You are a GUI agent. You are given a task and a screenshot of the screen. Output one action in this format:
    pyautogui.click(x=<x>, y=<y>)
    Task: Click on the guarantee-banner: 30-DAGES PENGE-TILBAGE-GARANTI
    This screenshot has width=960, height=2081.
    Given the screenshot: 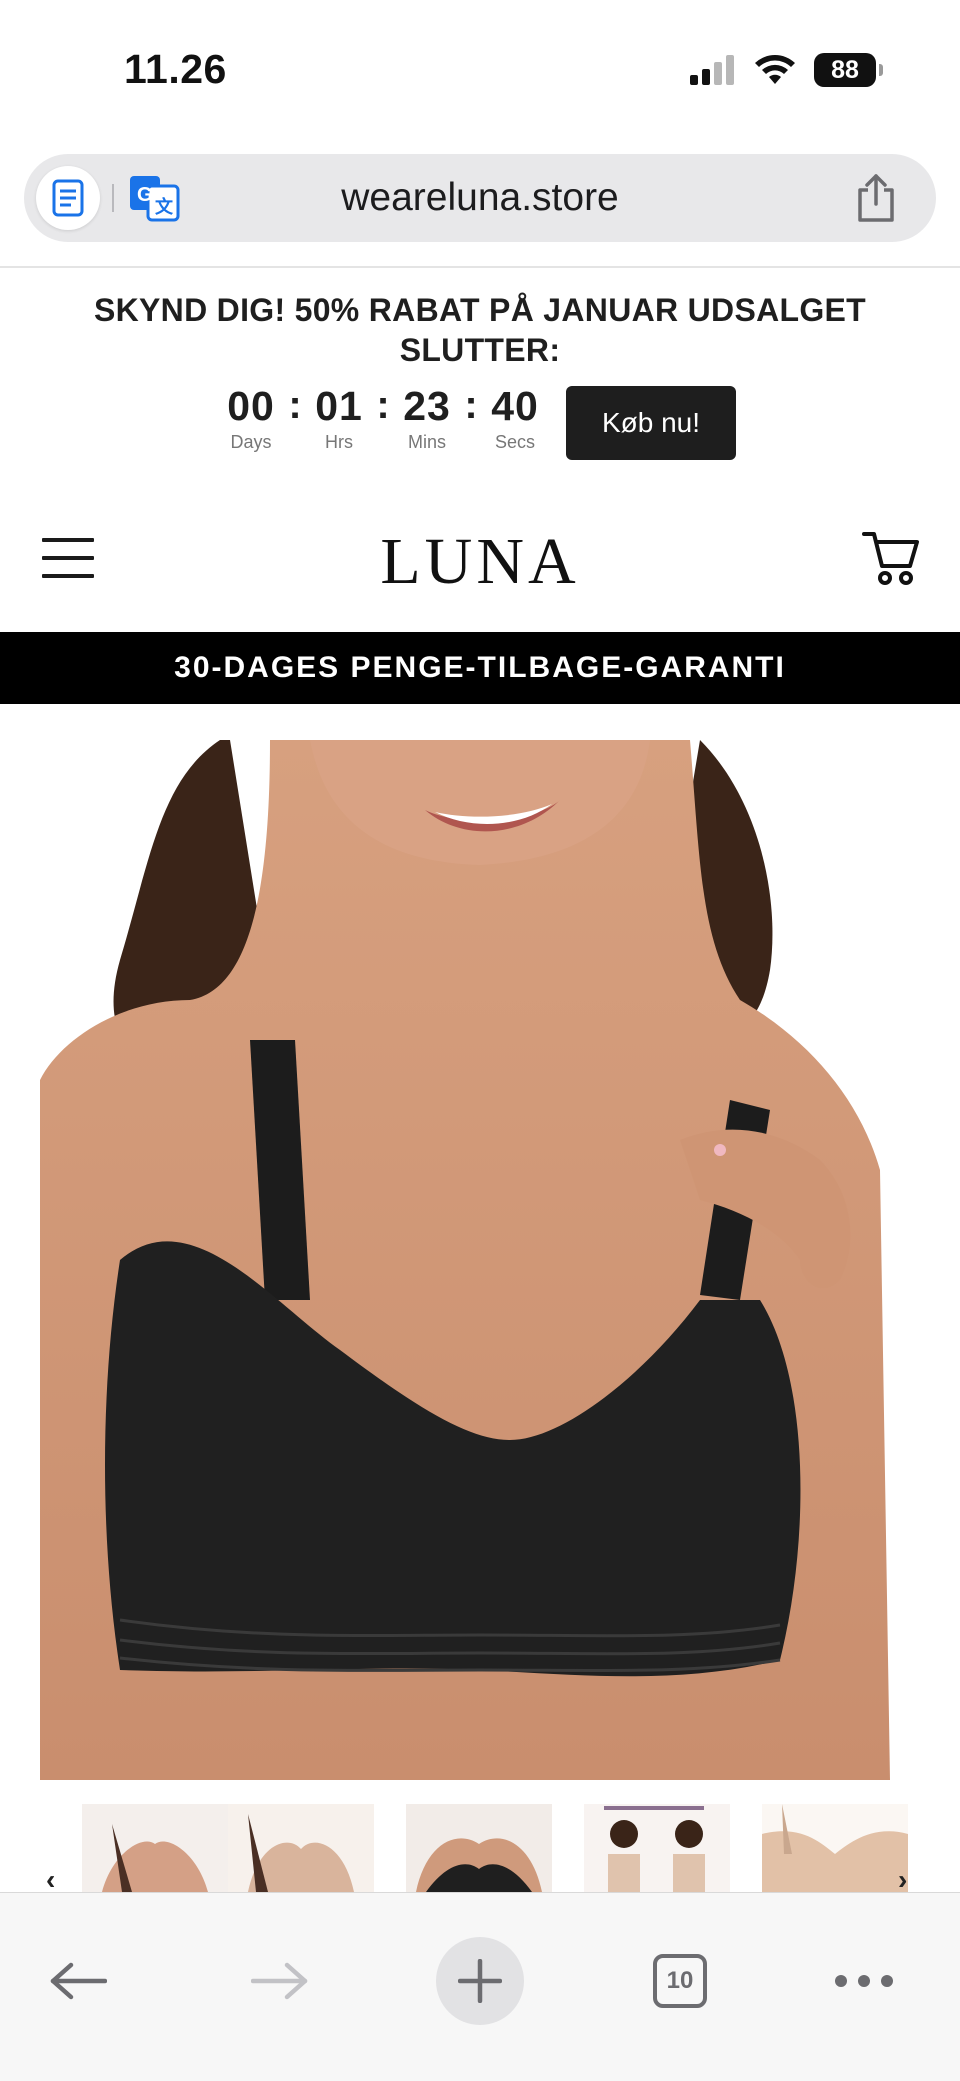 What is the action you would take?
    pyautogui.click(x=480, y=668)
    